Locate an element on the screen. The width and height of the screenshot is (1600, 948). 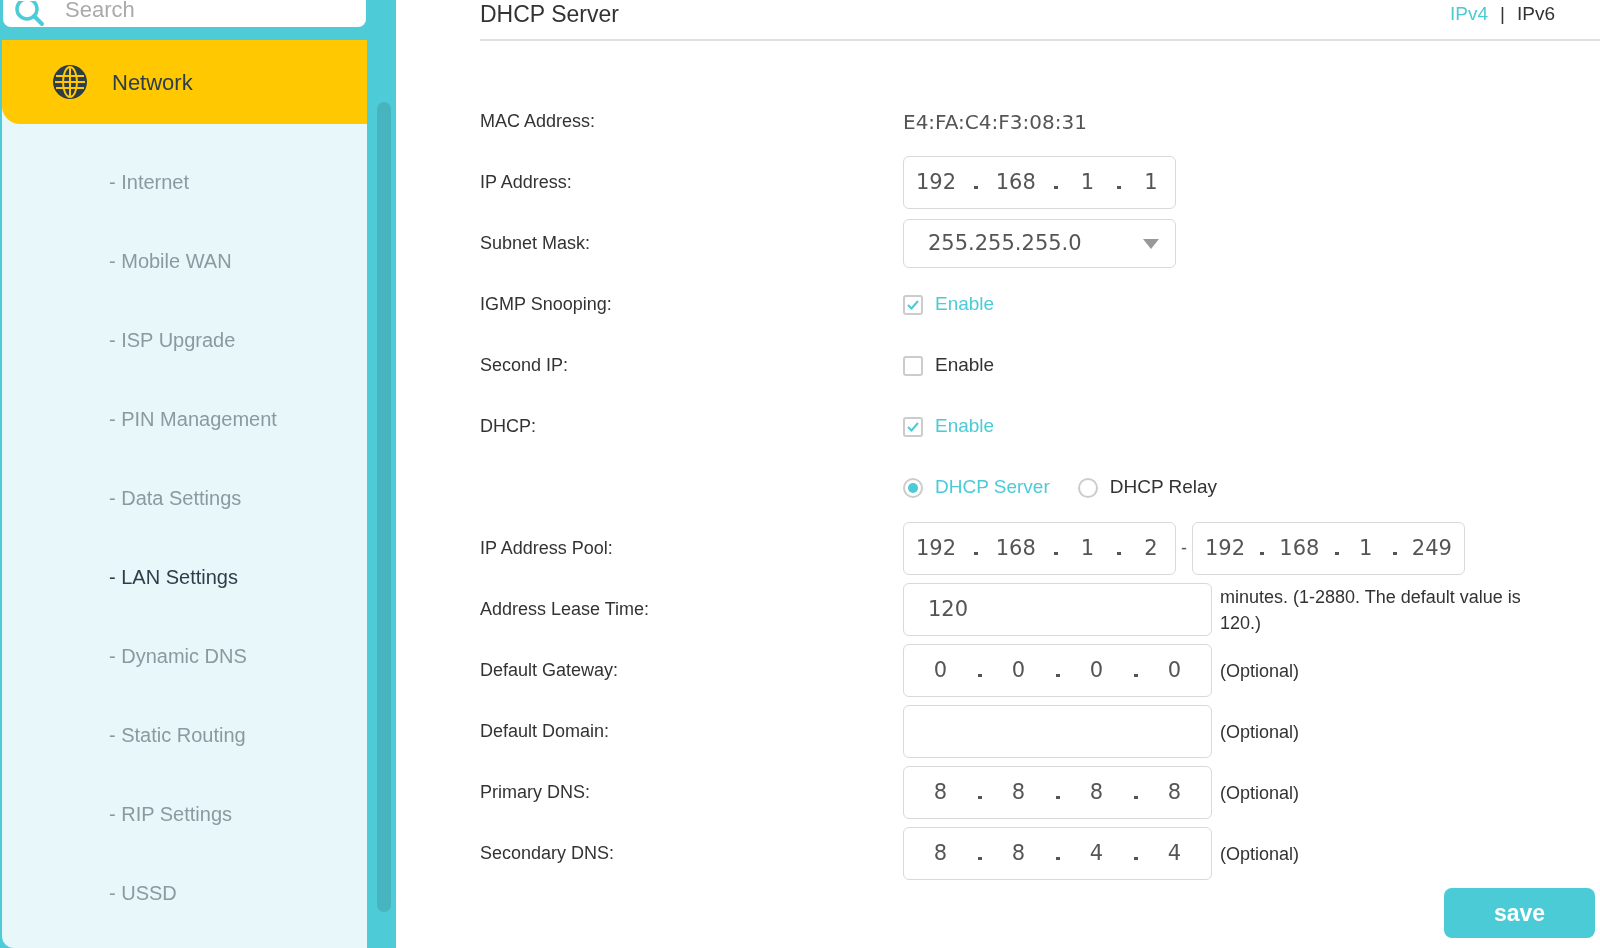
protocol-tab: IPv4 is located at coordinates (1469, 14).